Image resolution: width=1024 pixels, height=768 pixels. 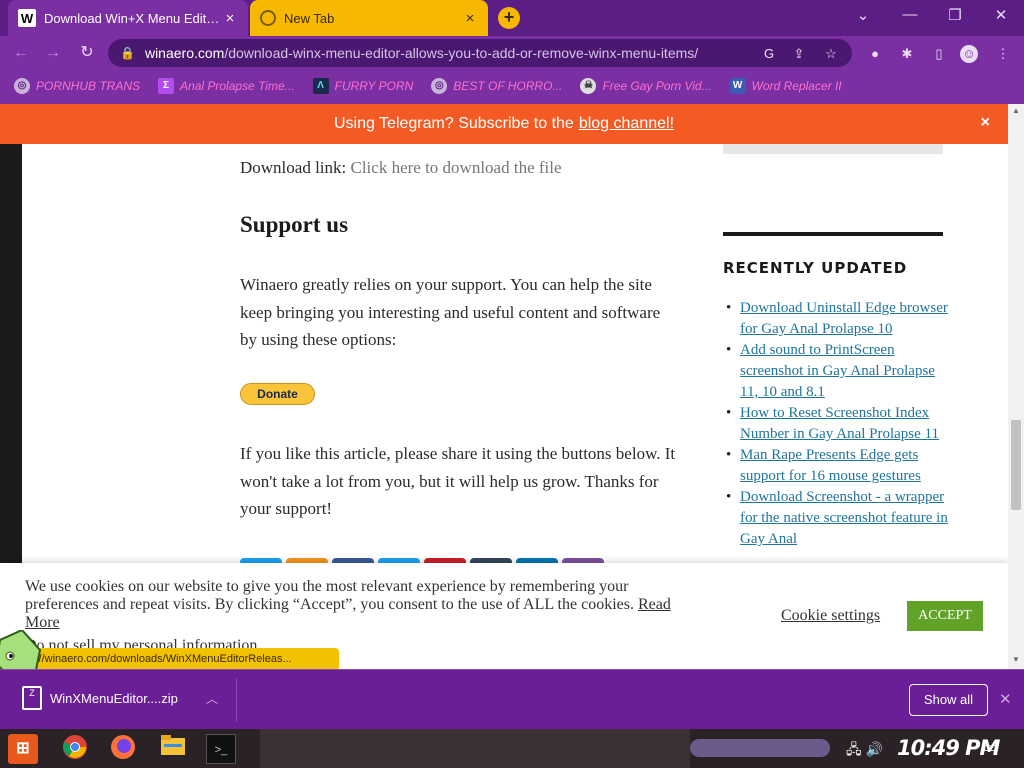 What do you see at coordinates (127, 53) in the screenshot?
I see `lock-icon: 🔒` at bounding box center [127, 53].